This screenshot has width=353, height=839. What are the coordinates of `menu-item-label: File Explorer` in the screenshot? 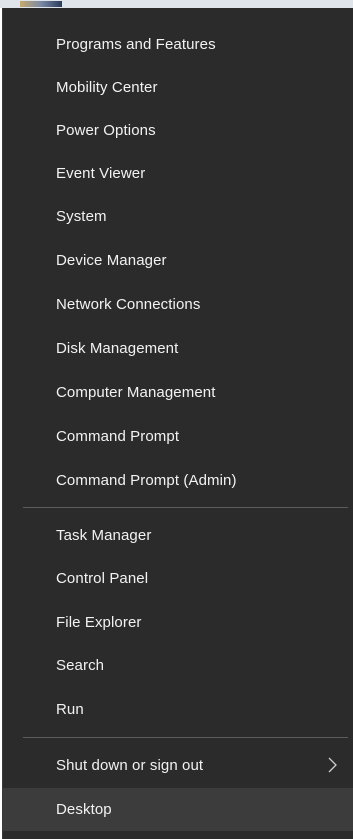 It's located at (99, 622).